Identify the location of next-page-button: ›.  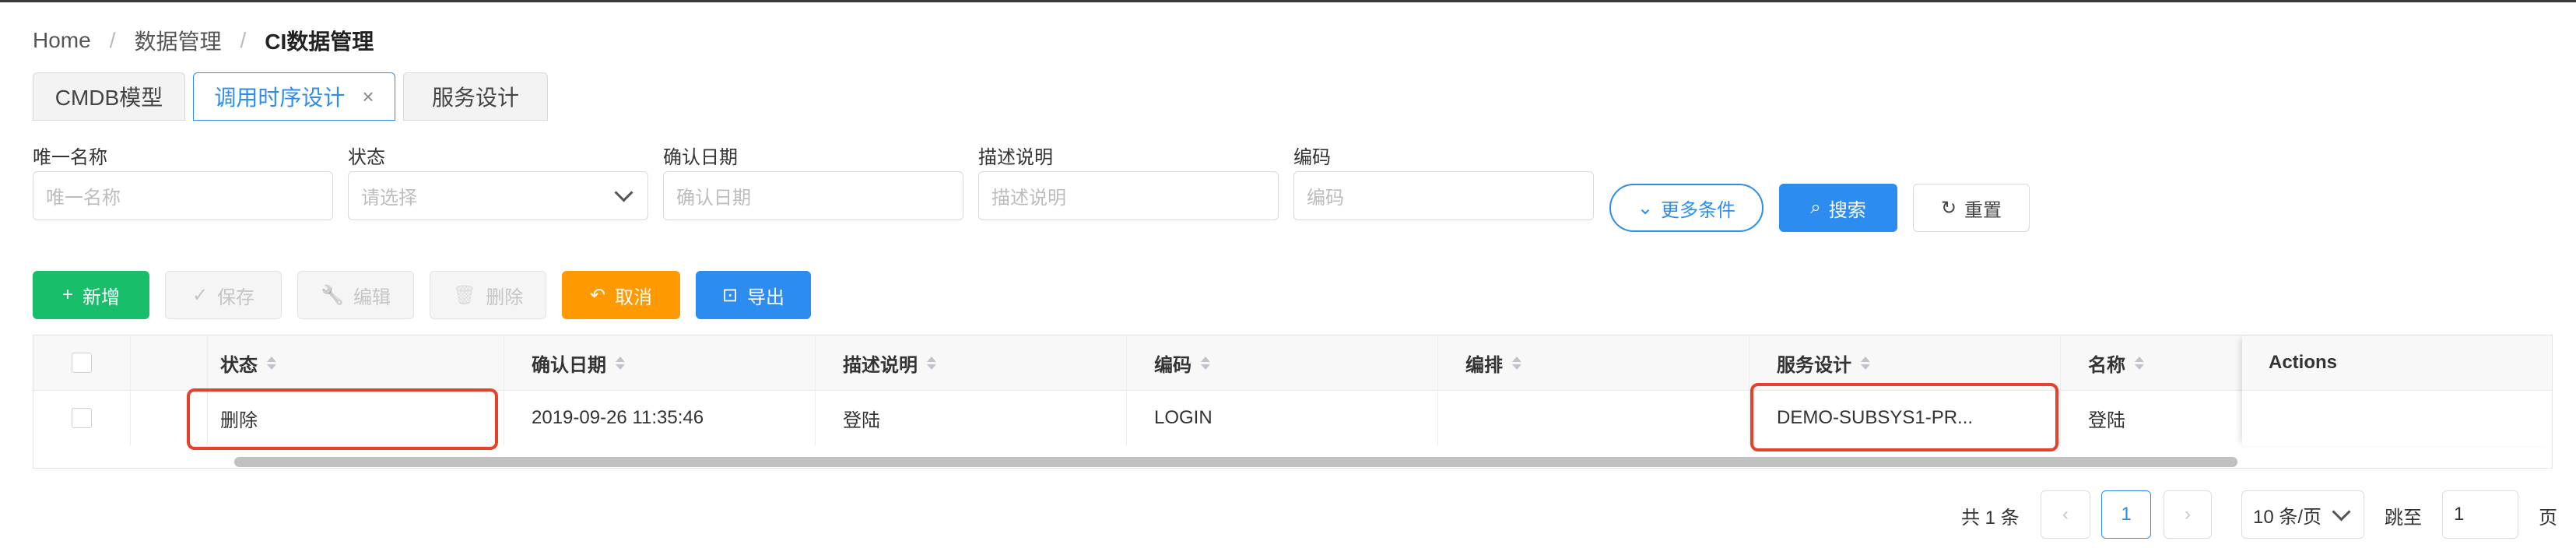
(2188, 514).